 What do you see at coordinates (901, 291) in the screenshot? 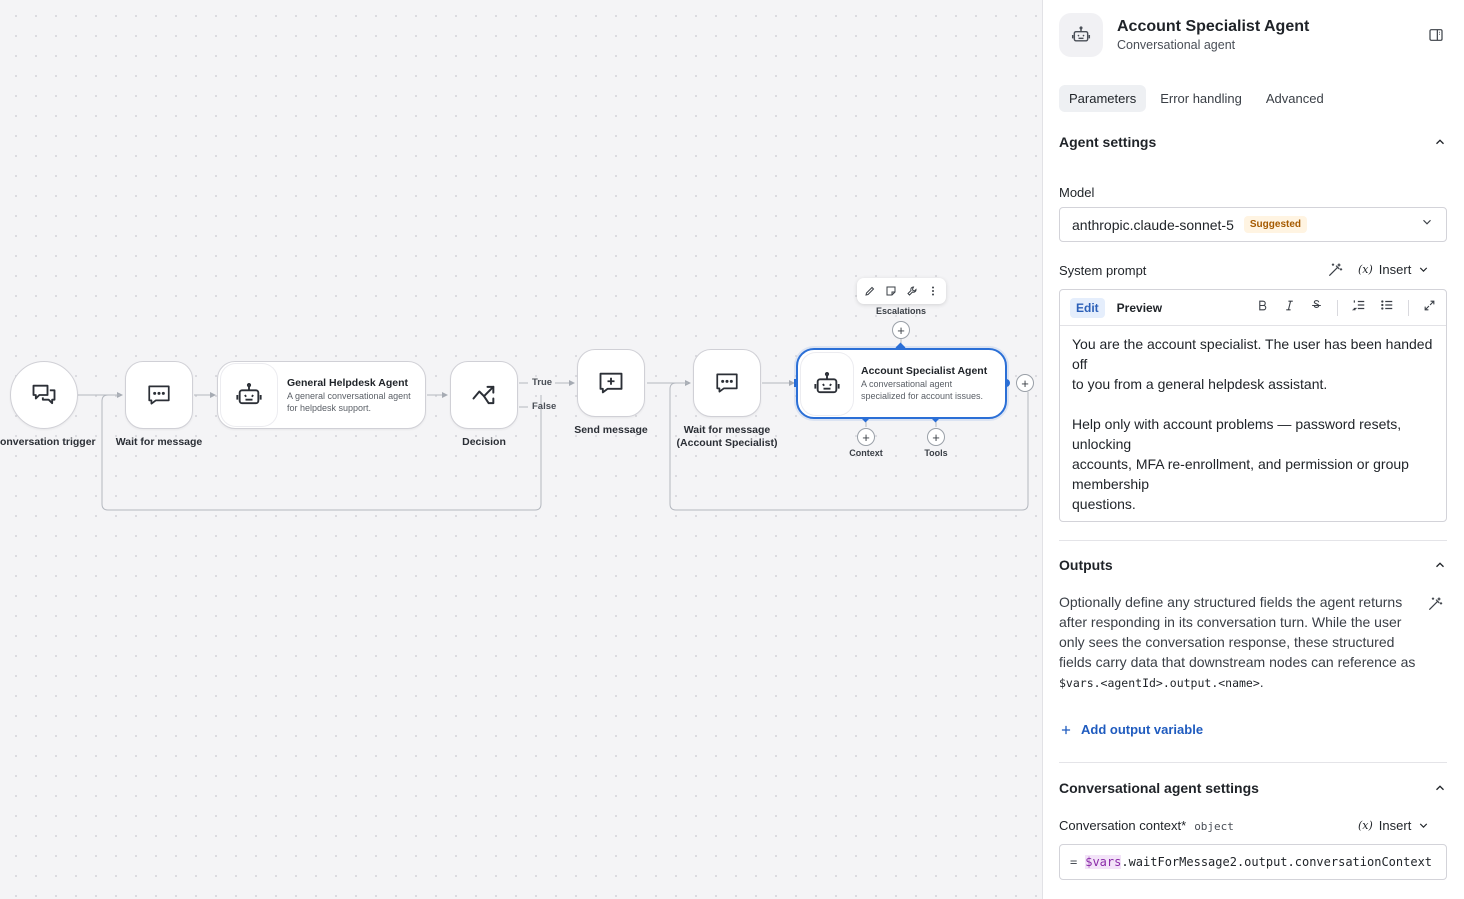
I see `node-toolbar` at bounding box center [901, 291].